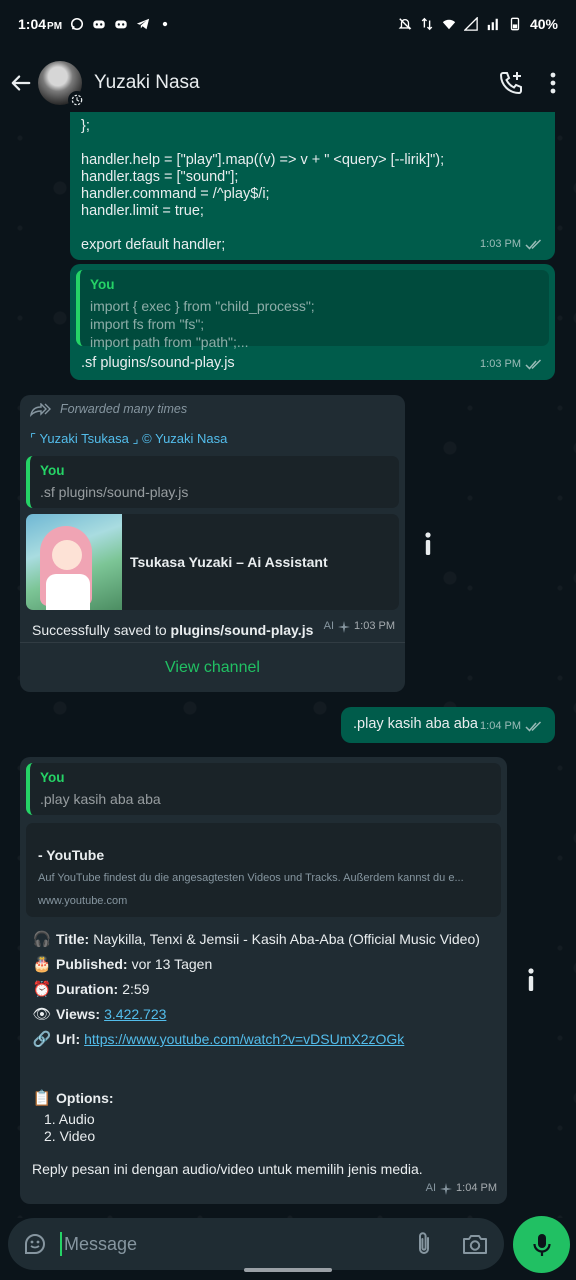  Describe the element at coordinates (147, 83) in the screenshot. I see `contact-name: Yuzaki Nasa` at that location.